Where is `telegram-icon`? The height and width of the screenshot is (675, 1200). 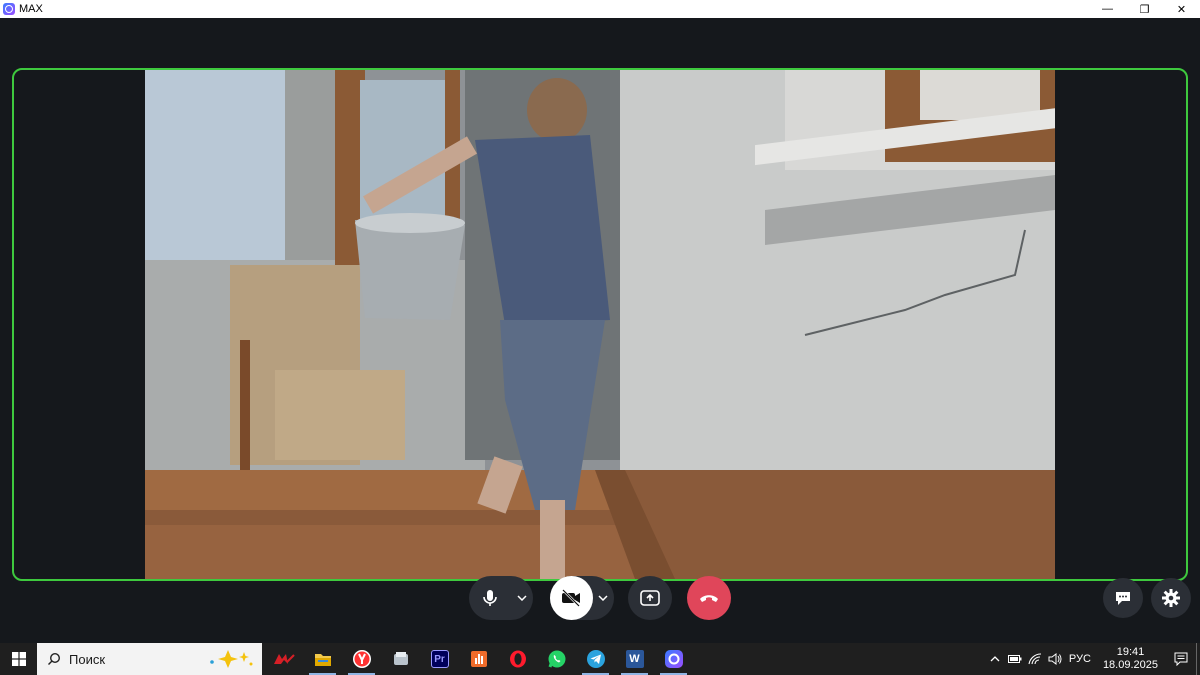
telegram-icon is located at coordinates (595, 659).